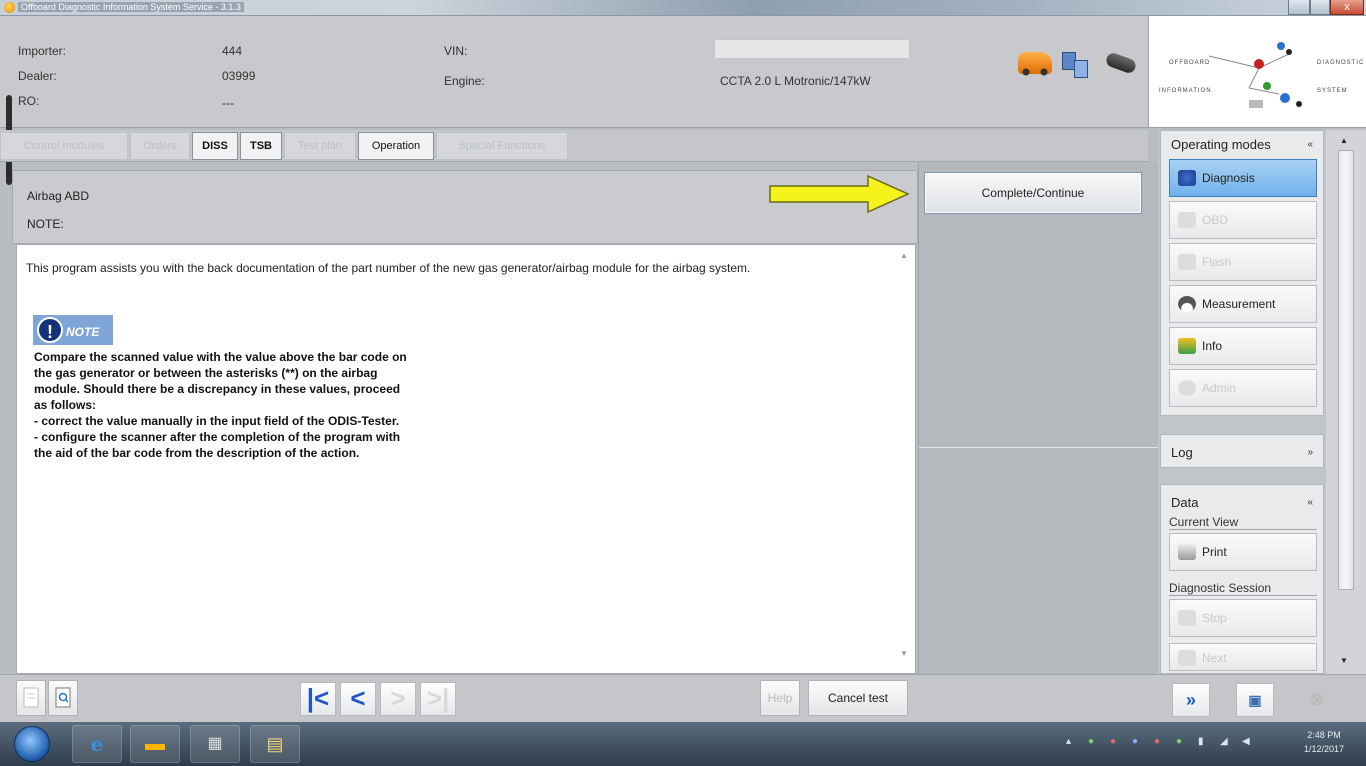 Image resolution: width=1366 pixels, height=766 pixels. I want to click on tab-tsb: TSB, so click(261, 146).